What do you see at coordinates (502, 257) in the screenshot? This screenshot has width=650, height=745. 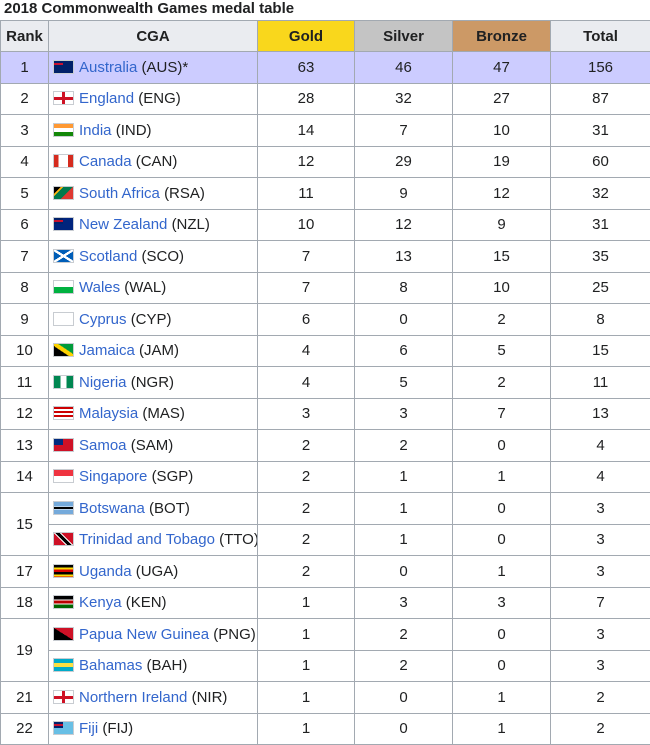 I see `bronze-cell: 15` at bounding box center [502, 257].